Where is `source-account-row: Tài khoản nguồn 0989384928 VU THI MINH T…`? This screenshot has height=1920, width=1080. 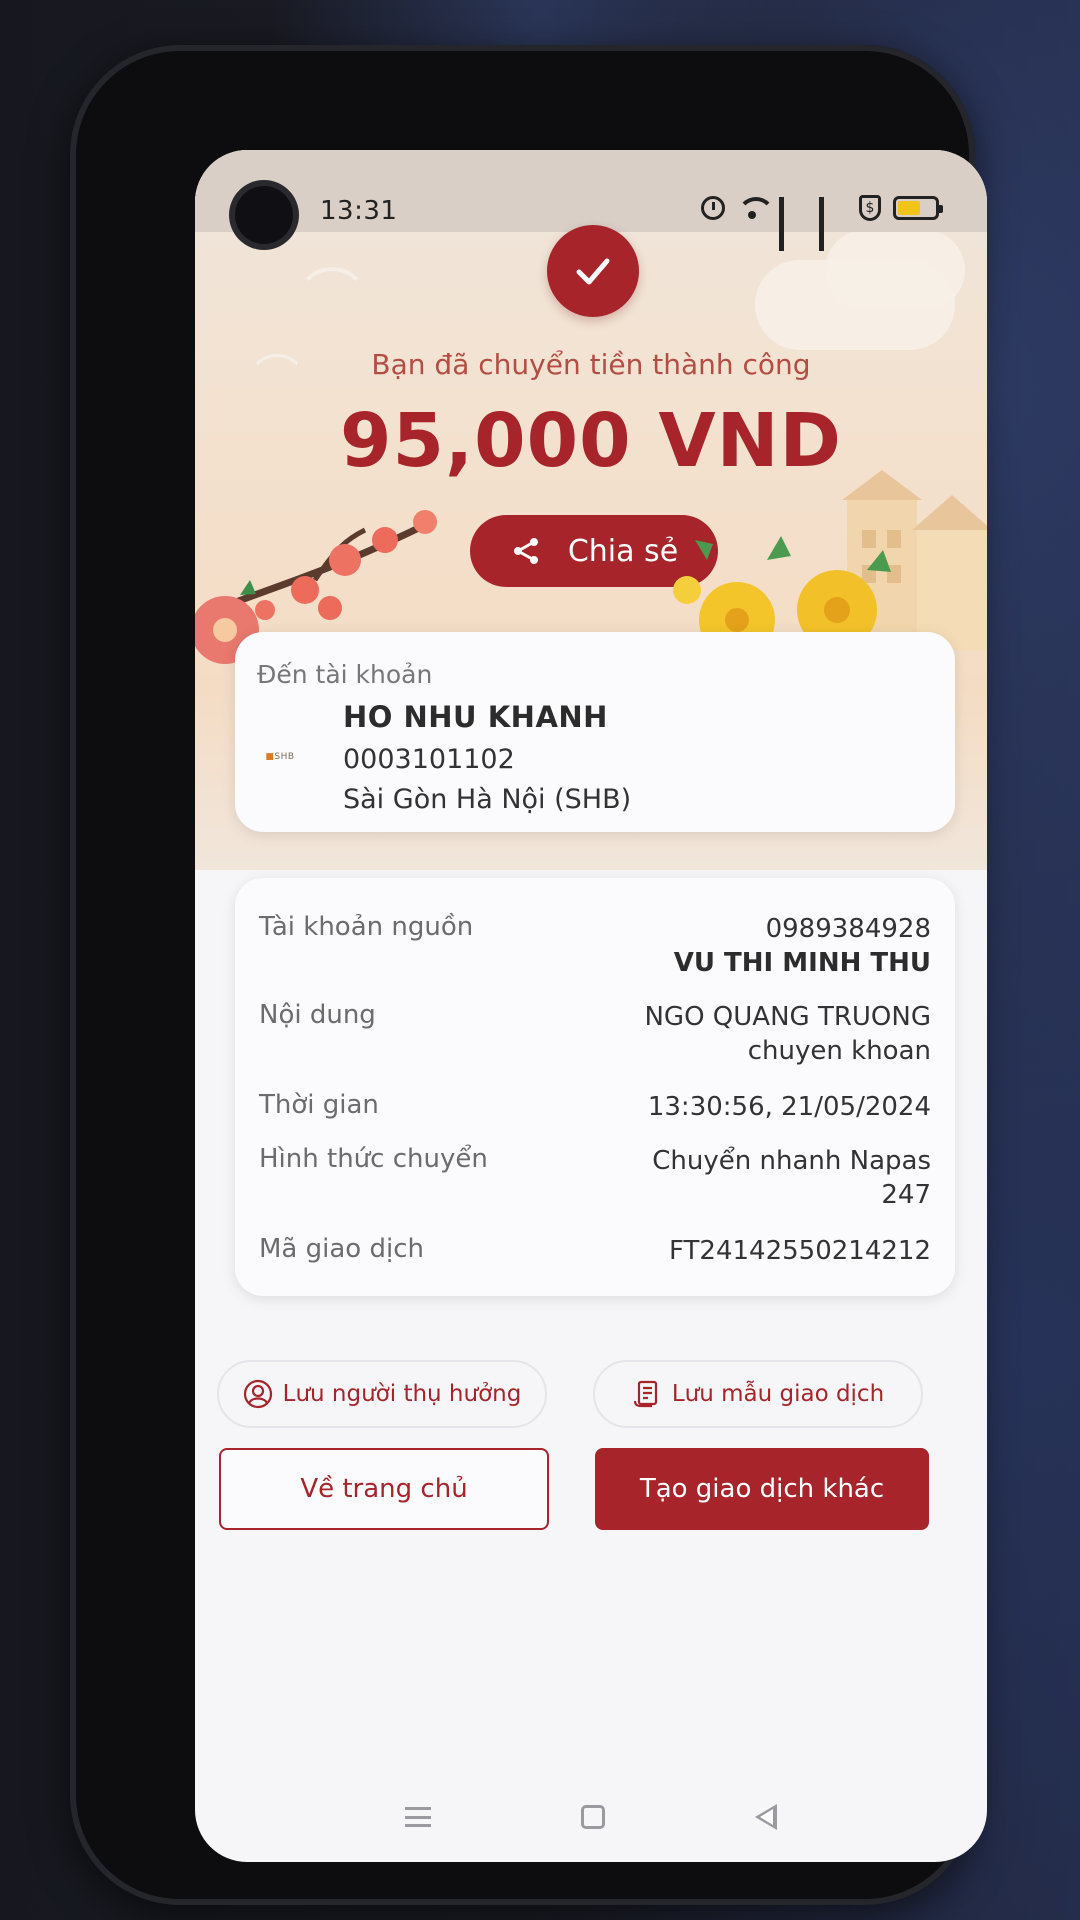 source-account-row: Tài khoản nguồn 0989384928 VU THI MINH T… is located at coordinates (595, 952).